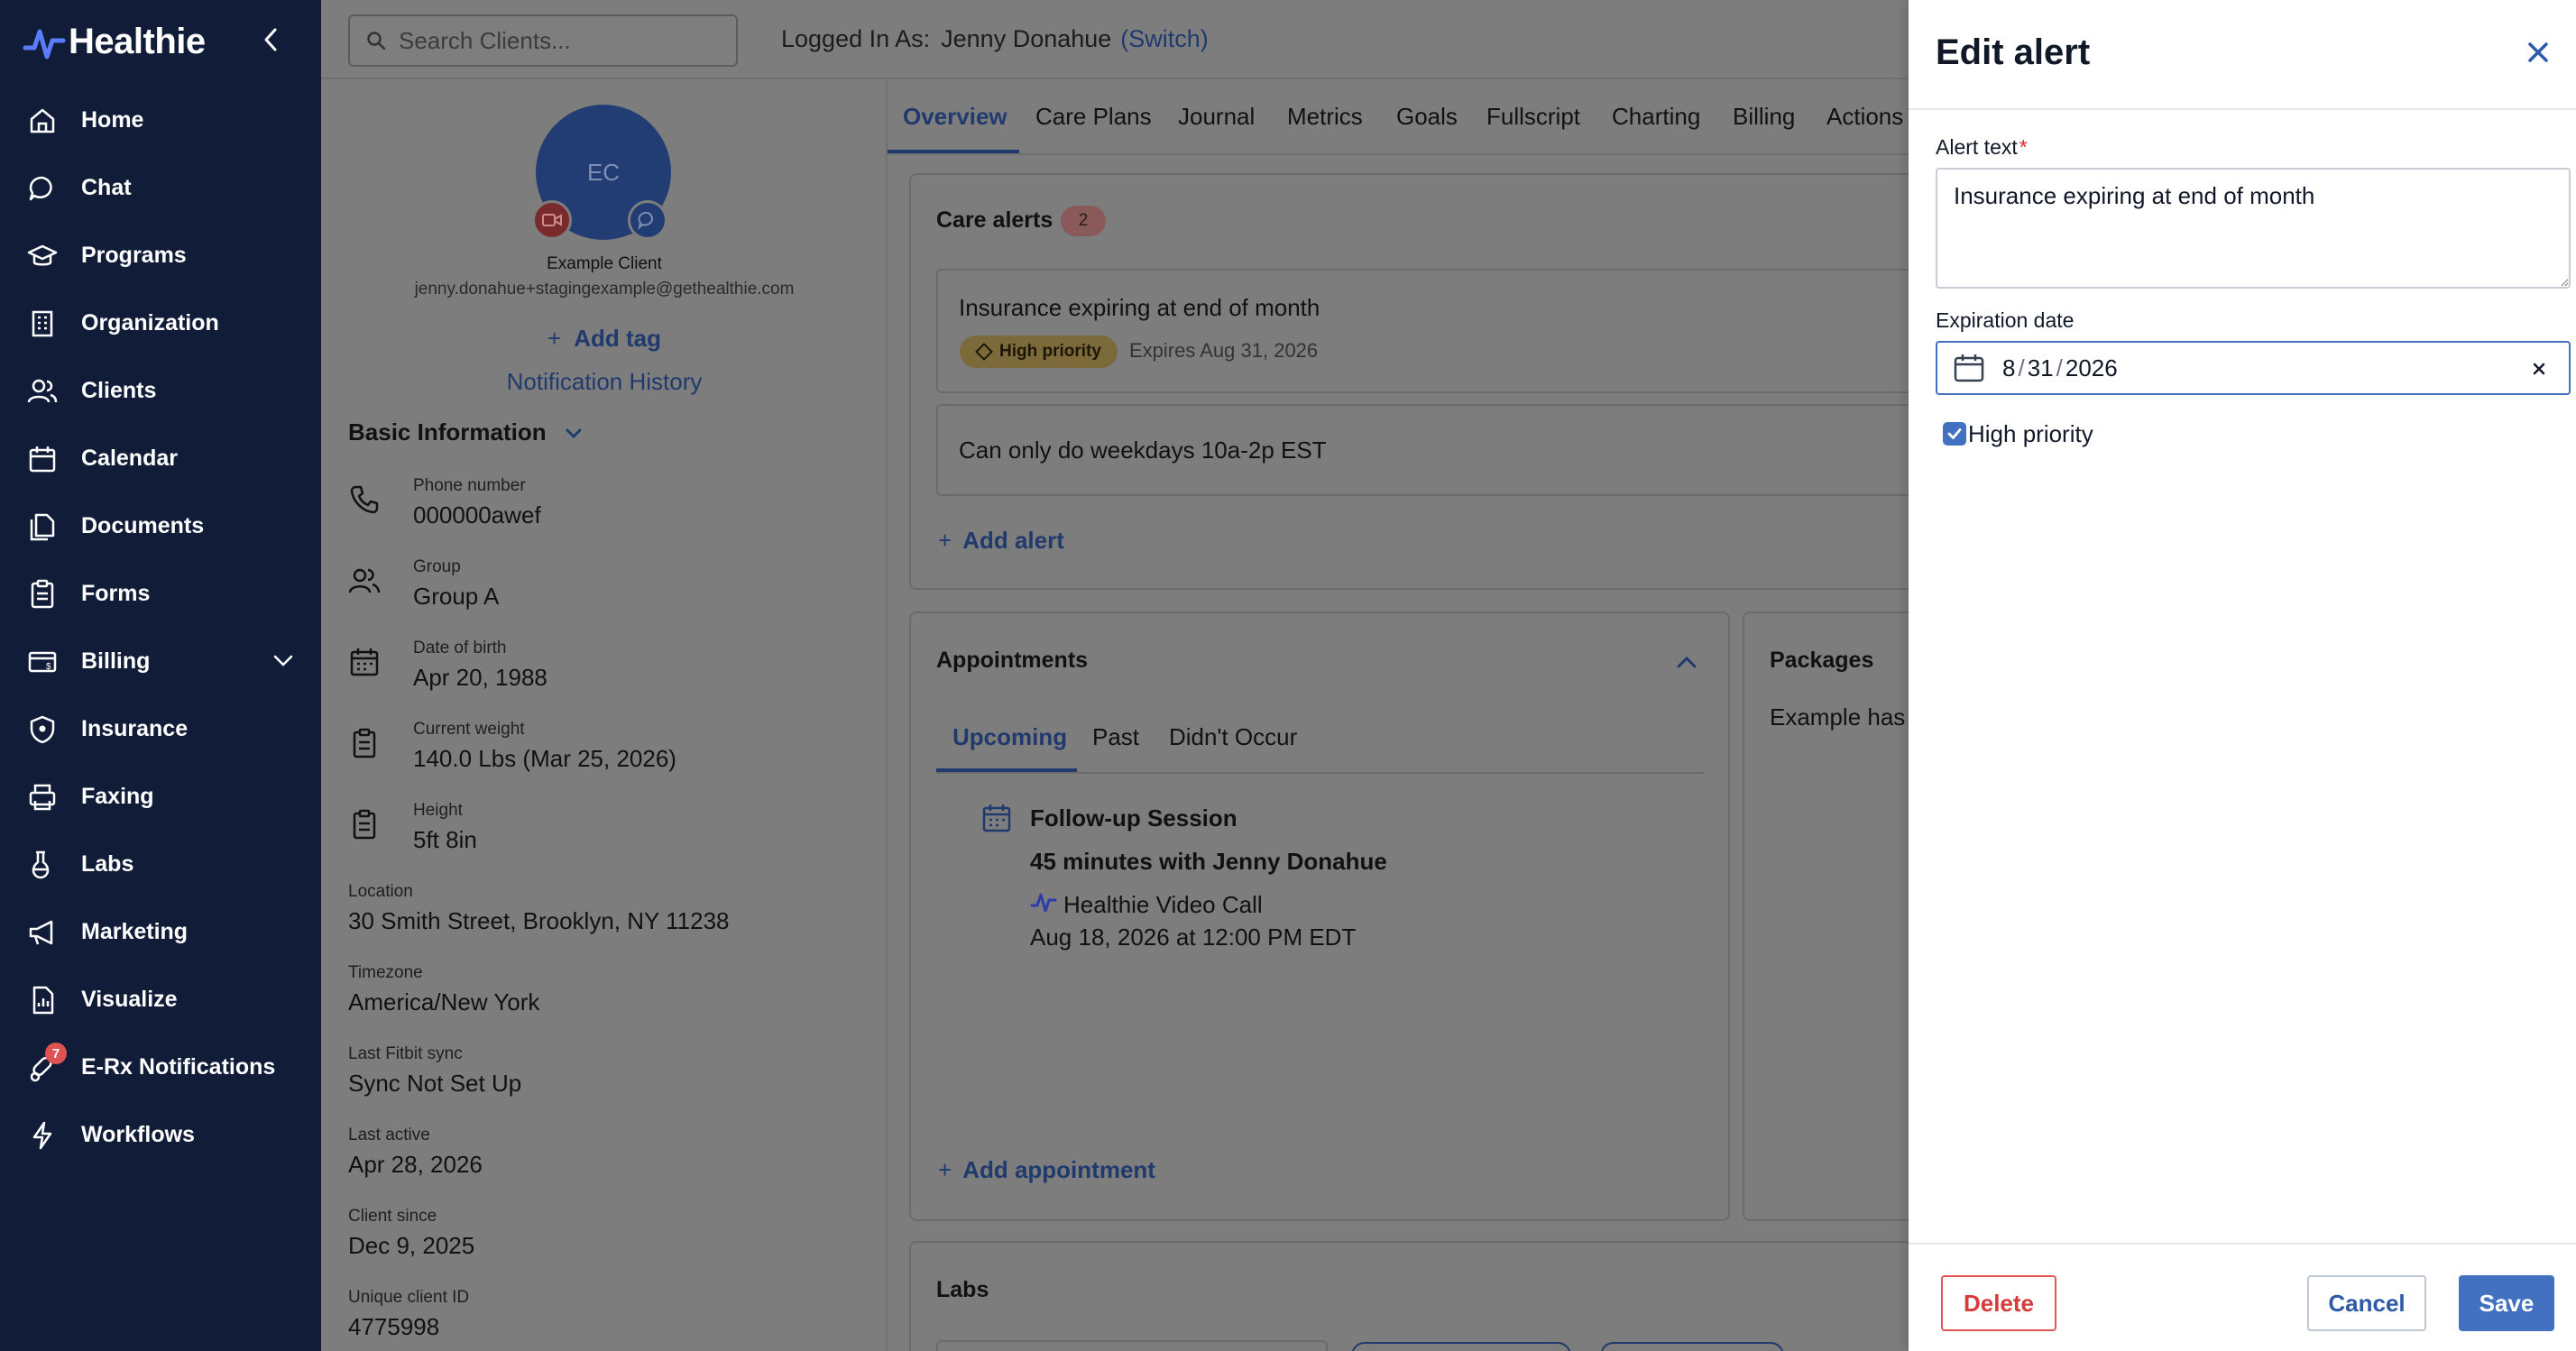 The height and width of the screenshot is (1351, 2576). I want to click on add-alert-button: + Add alert, so click(1001, 541).